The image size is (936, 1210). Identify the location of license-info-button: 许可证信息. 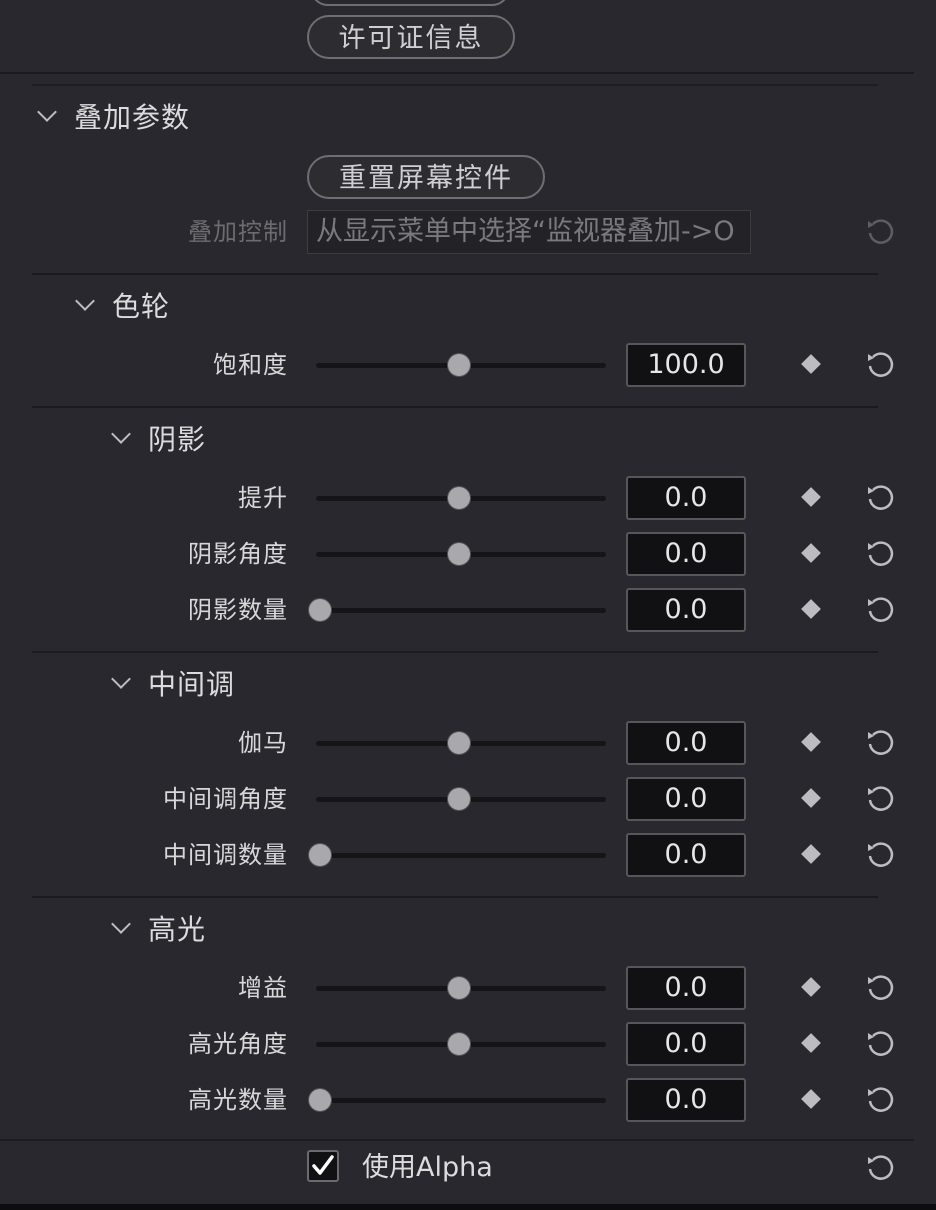
(411, 37).